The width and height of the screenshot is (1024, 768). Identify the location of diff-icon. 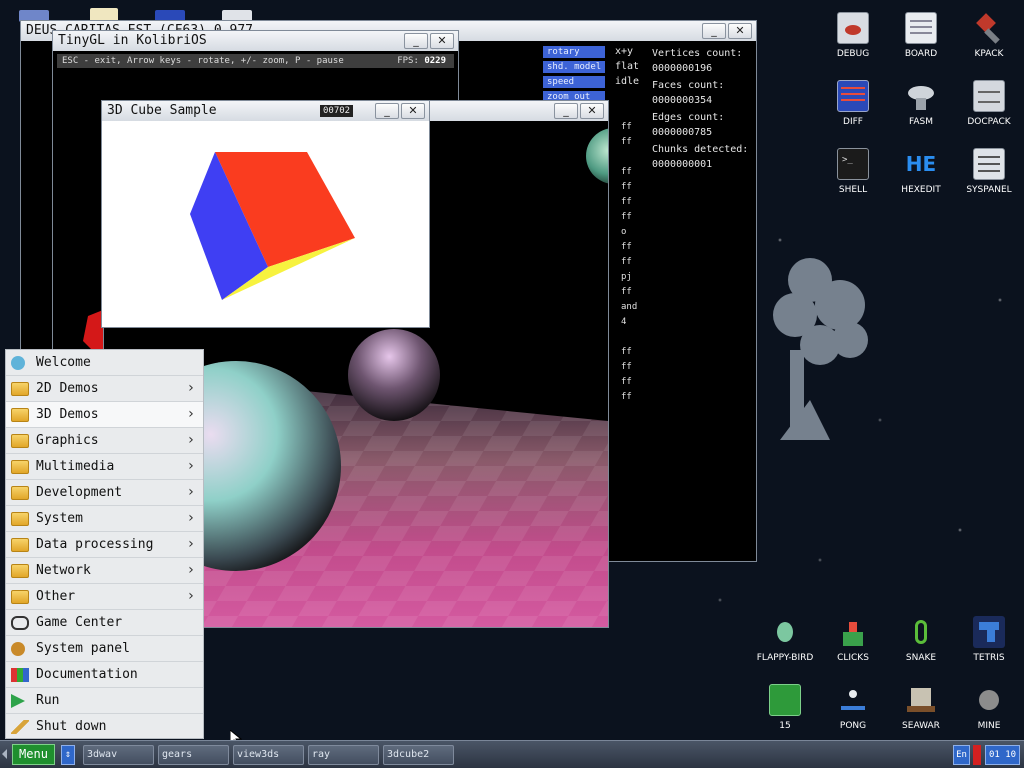
(853, 96).